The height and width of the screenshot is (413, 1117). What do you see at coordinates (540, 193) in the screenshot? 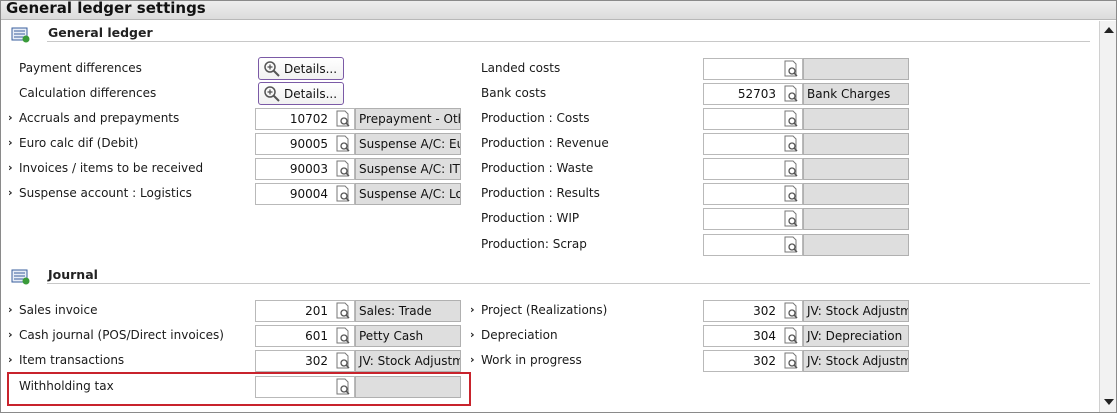
I see `label-production-results: Production : Results` at bounding box center [540, 193].